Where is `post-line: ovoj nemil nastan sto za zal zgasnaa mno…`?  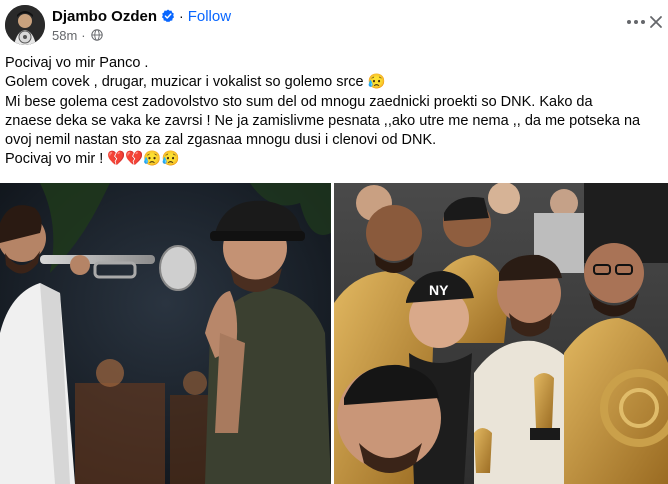
post-line: ovoj nemil nastan sto za zal zgasnaa mno… is located at coordinates (221, 140).